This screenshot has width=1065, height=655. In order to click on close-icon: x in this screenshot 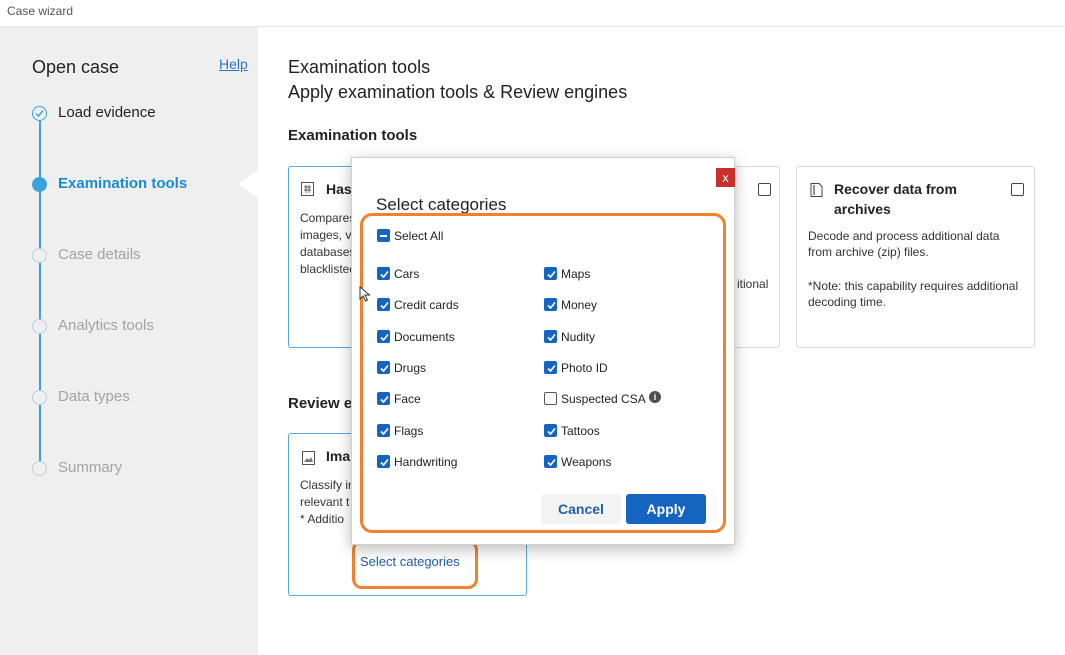, I will do `click(725, 177)`.